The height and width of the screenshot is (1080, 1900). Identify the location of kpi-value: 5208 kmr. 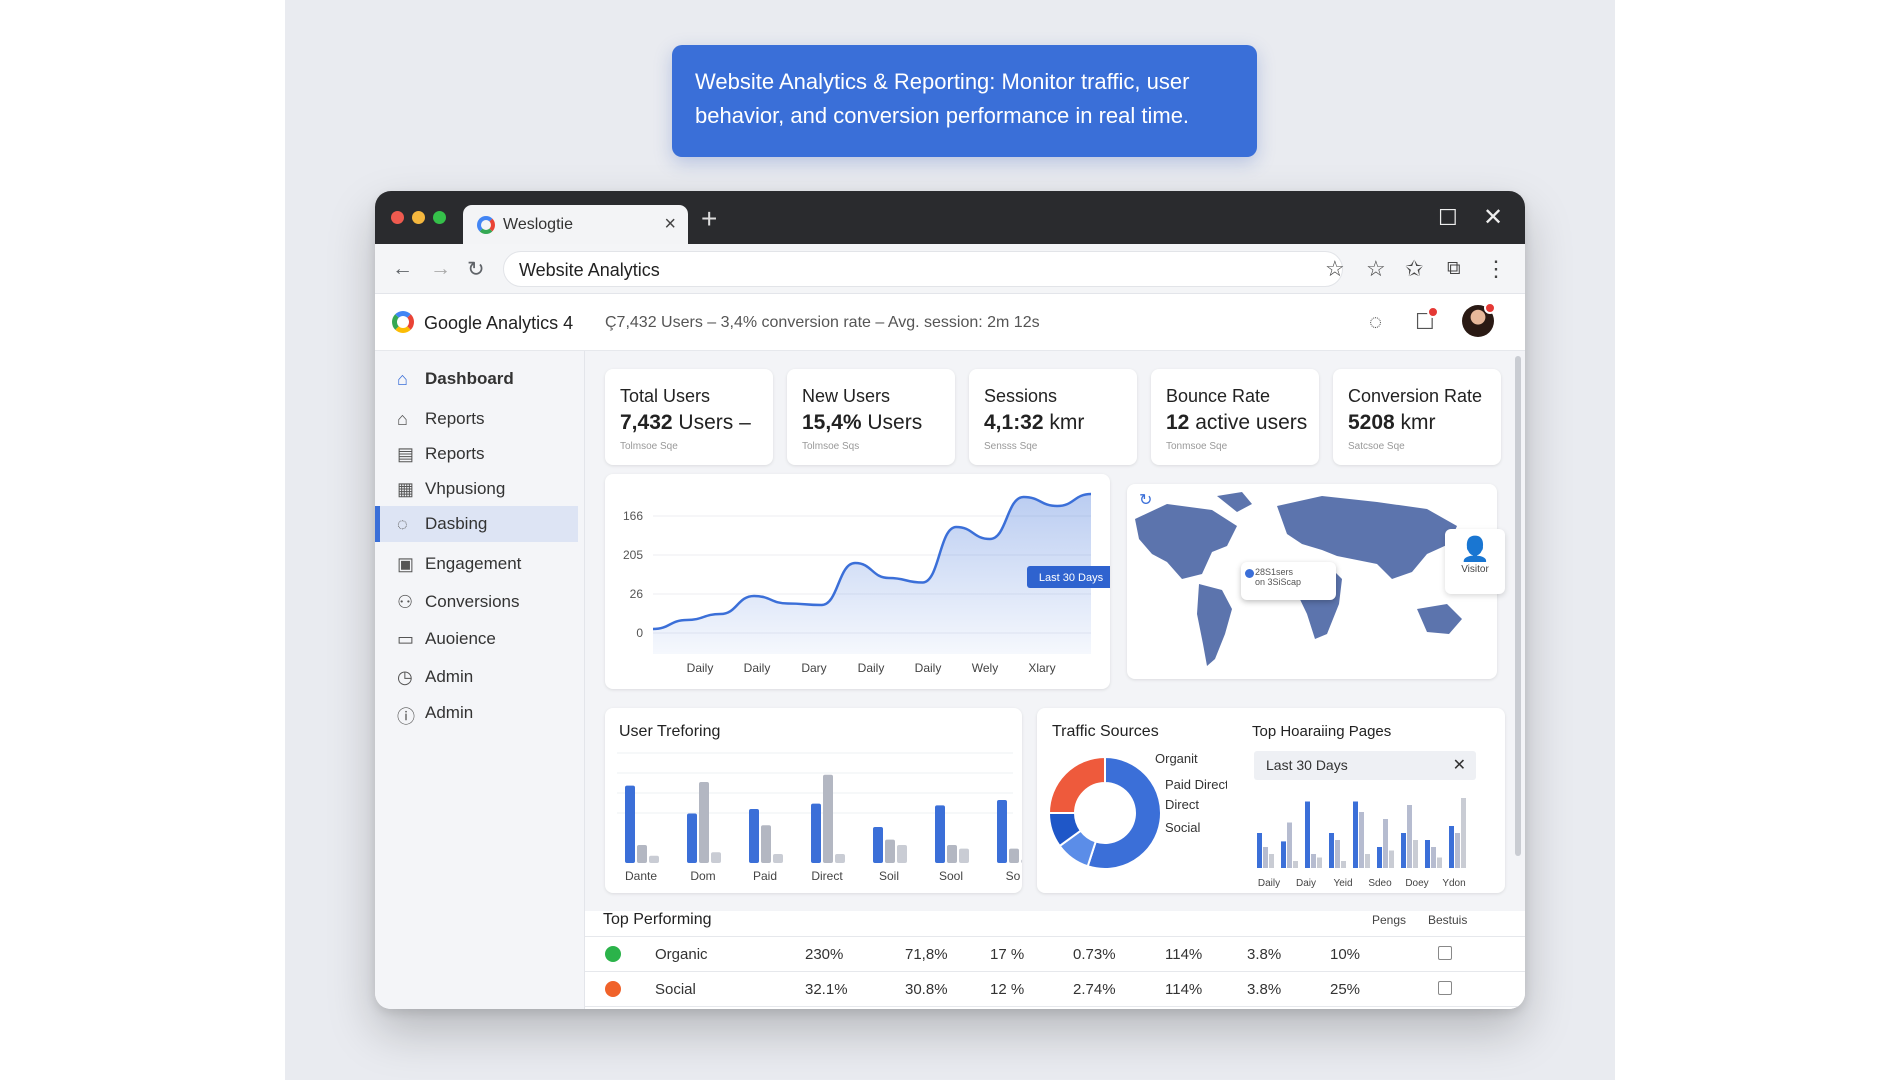
(1392, 423).